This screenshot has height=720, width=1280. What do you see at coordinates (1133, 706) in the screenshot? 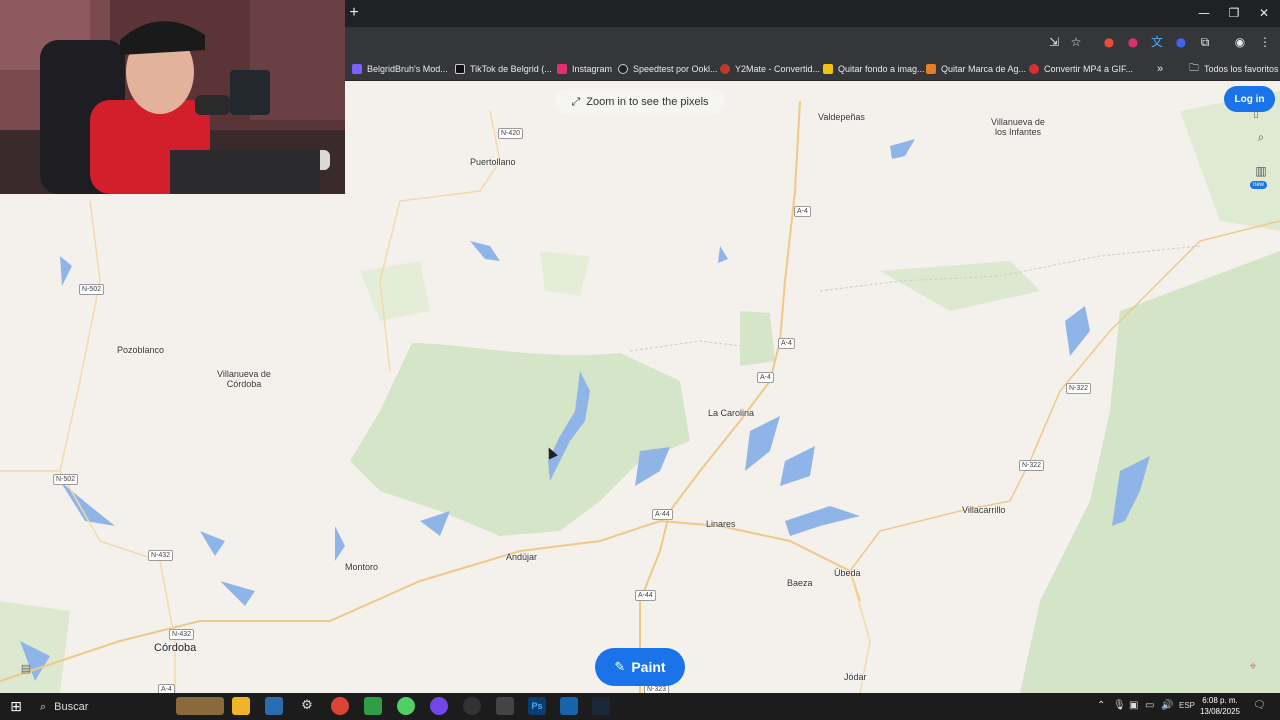
I see `security-icon: ▣` at bounding box center [1133, 706].